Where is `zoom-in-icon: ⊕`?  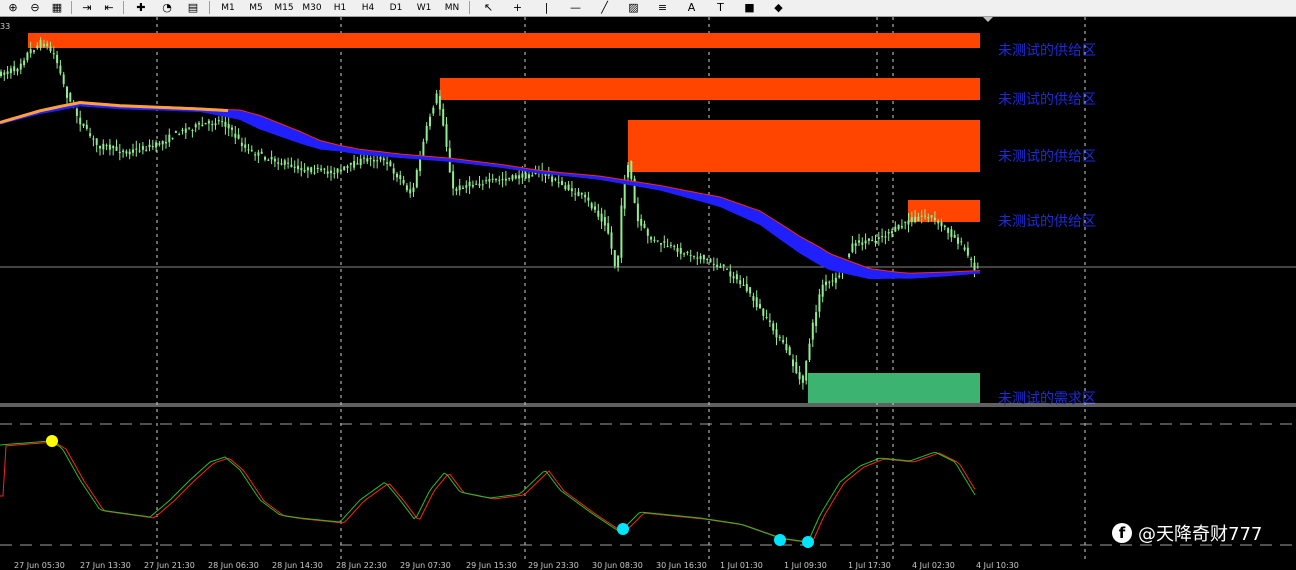 zoom-in-icon: ⊕ is located at coordinates (13, 7).